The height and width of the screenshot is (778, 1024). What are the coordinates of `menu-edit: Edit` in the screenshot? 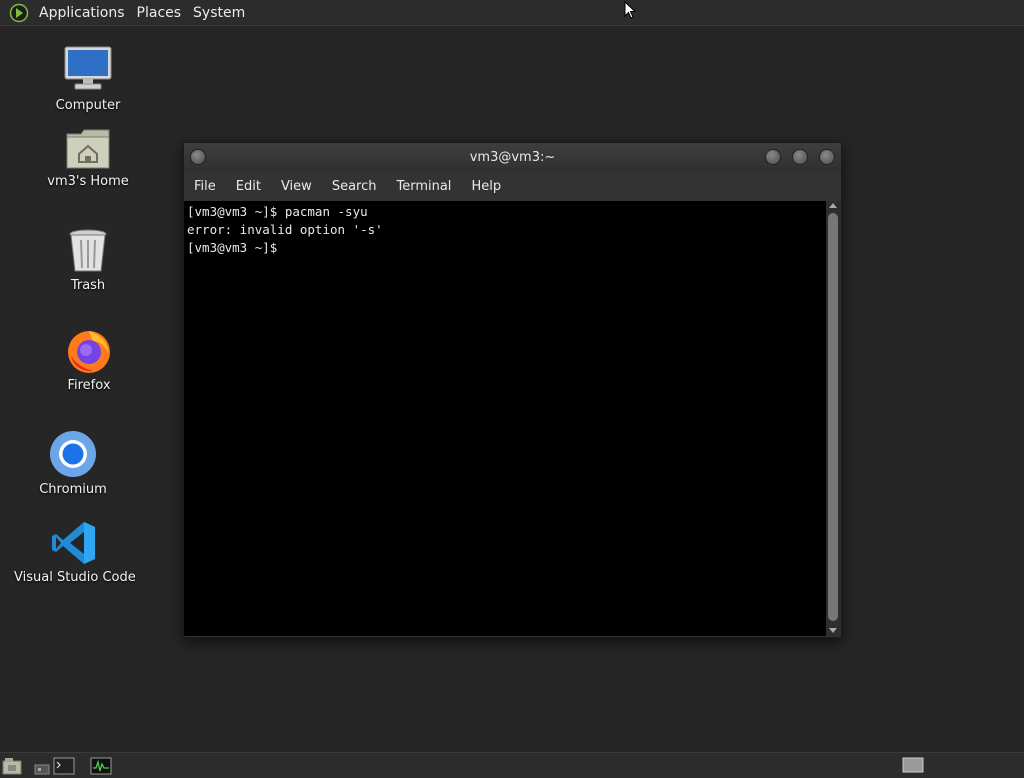 It's located at (248, 186).